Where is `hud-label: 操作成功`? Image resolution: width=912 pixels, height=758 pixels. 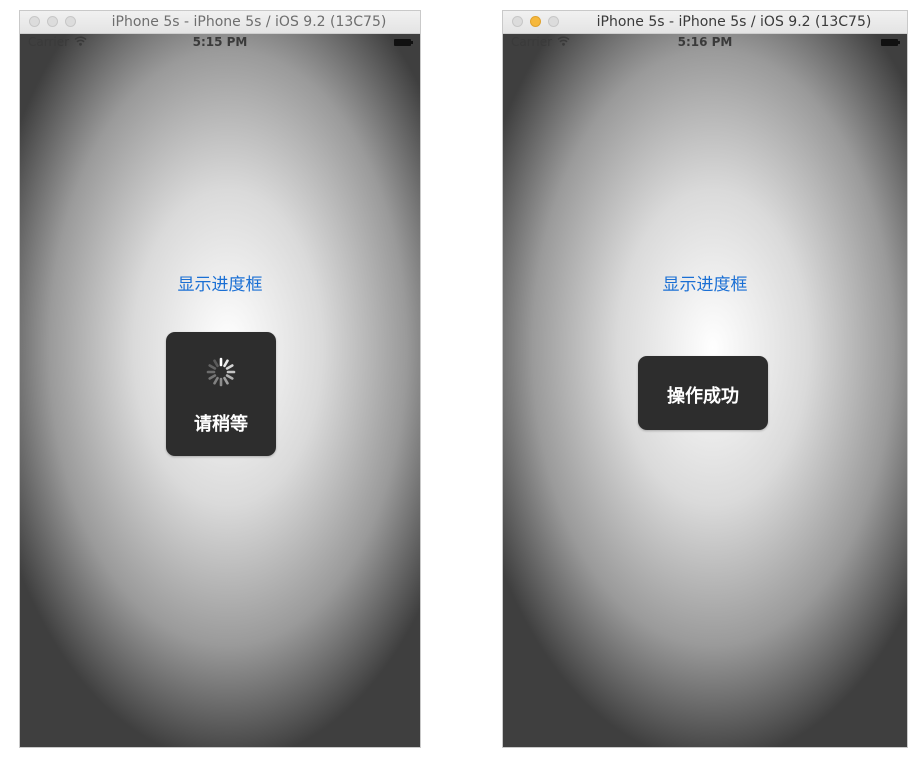 hud-label: 操作成功 is located at coordinates (703, 396).